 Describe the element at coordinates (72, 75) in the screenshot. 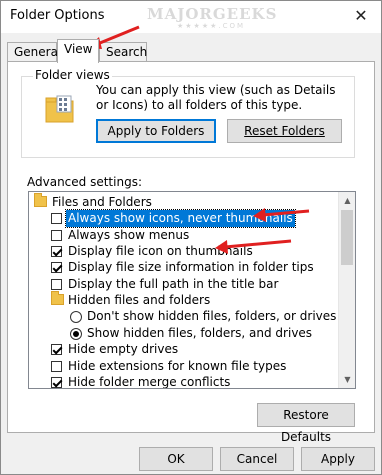

I see `folder-views-label: Folder views` at that location.